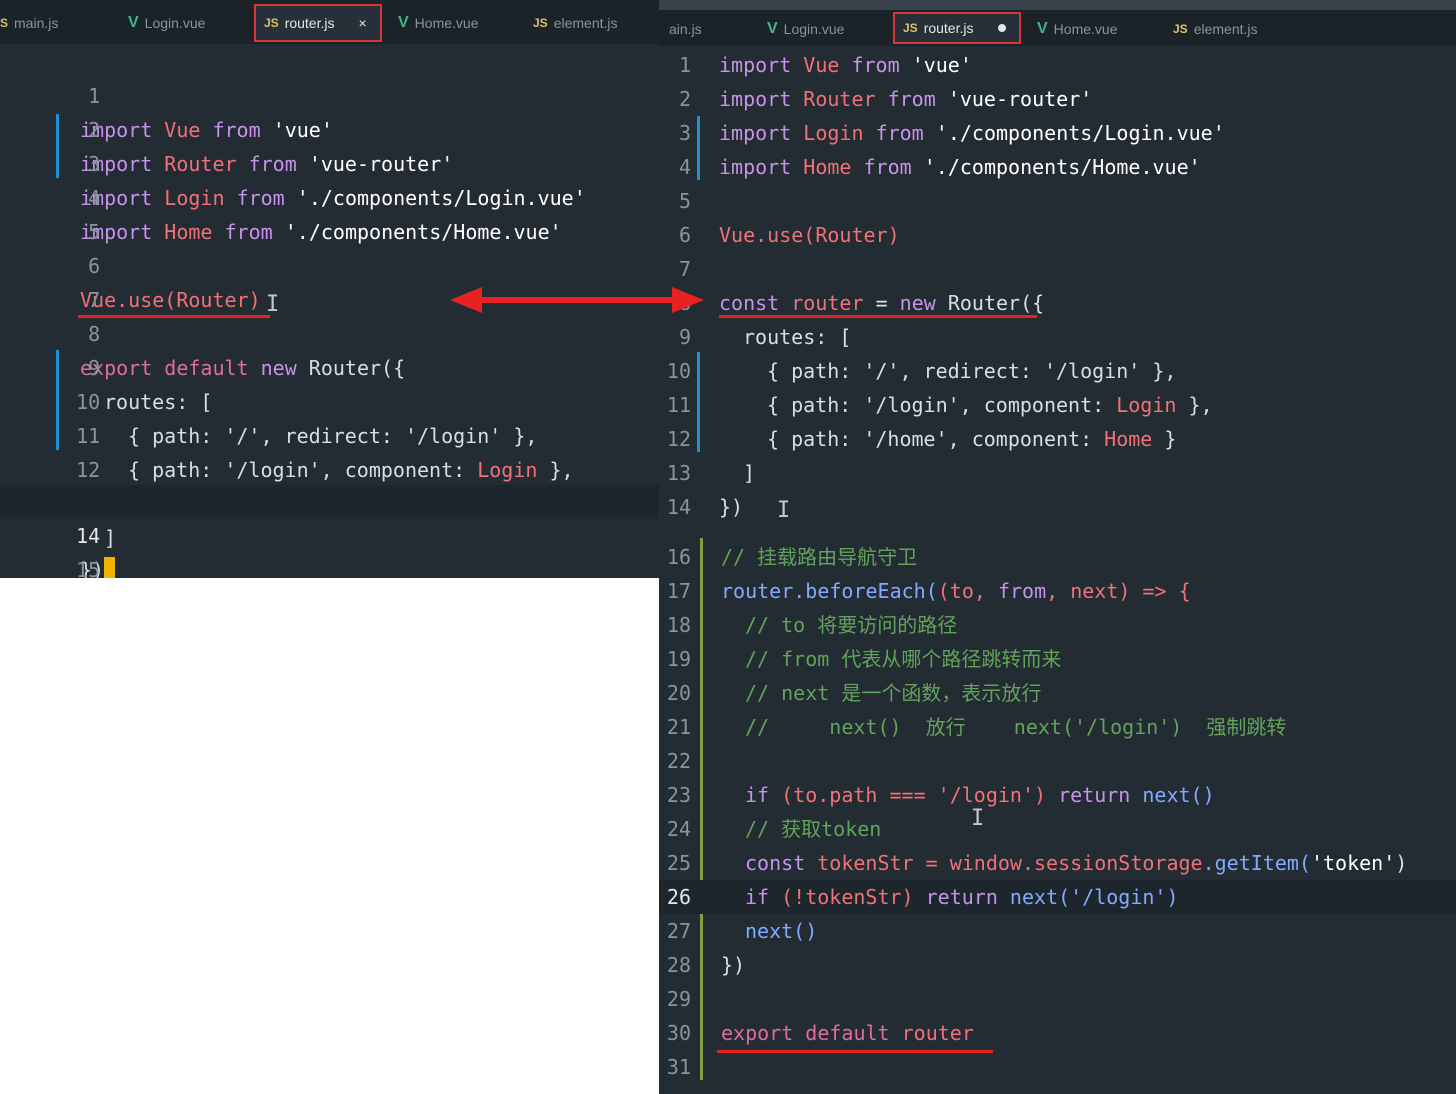 This screenshot has height=1094, width=1456. I want to click on arrow-head-right, so click(688, 300).